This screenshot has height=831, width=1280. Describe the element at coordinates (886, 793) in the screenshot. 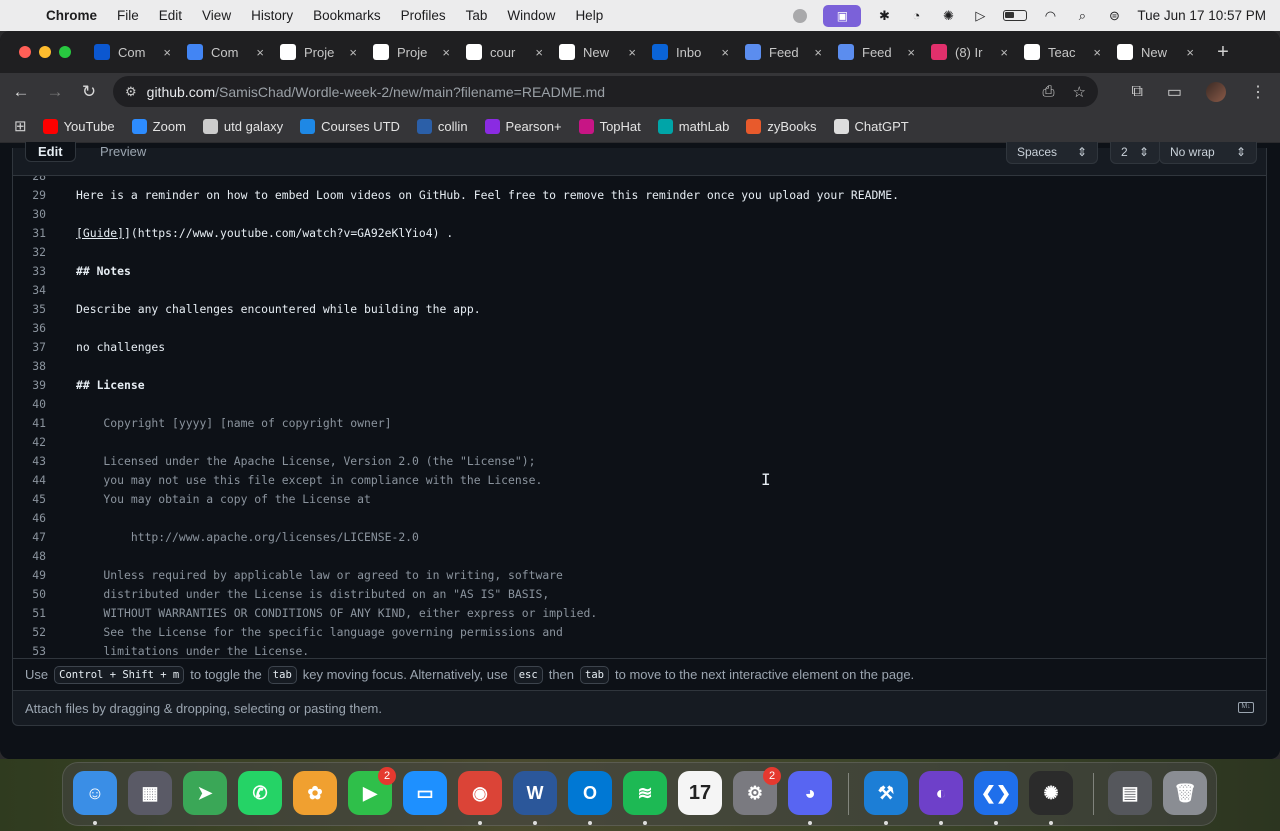

I see `xcode-dock-icon: ⚒` at that location.